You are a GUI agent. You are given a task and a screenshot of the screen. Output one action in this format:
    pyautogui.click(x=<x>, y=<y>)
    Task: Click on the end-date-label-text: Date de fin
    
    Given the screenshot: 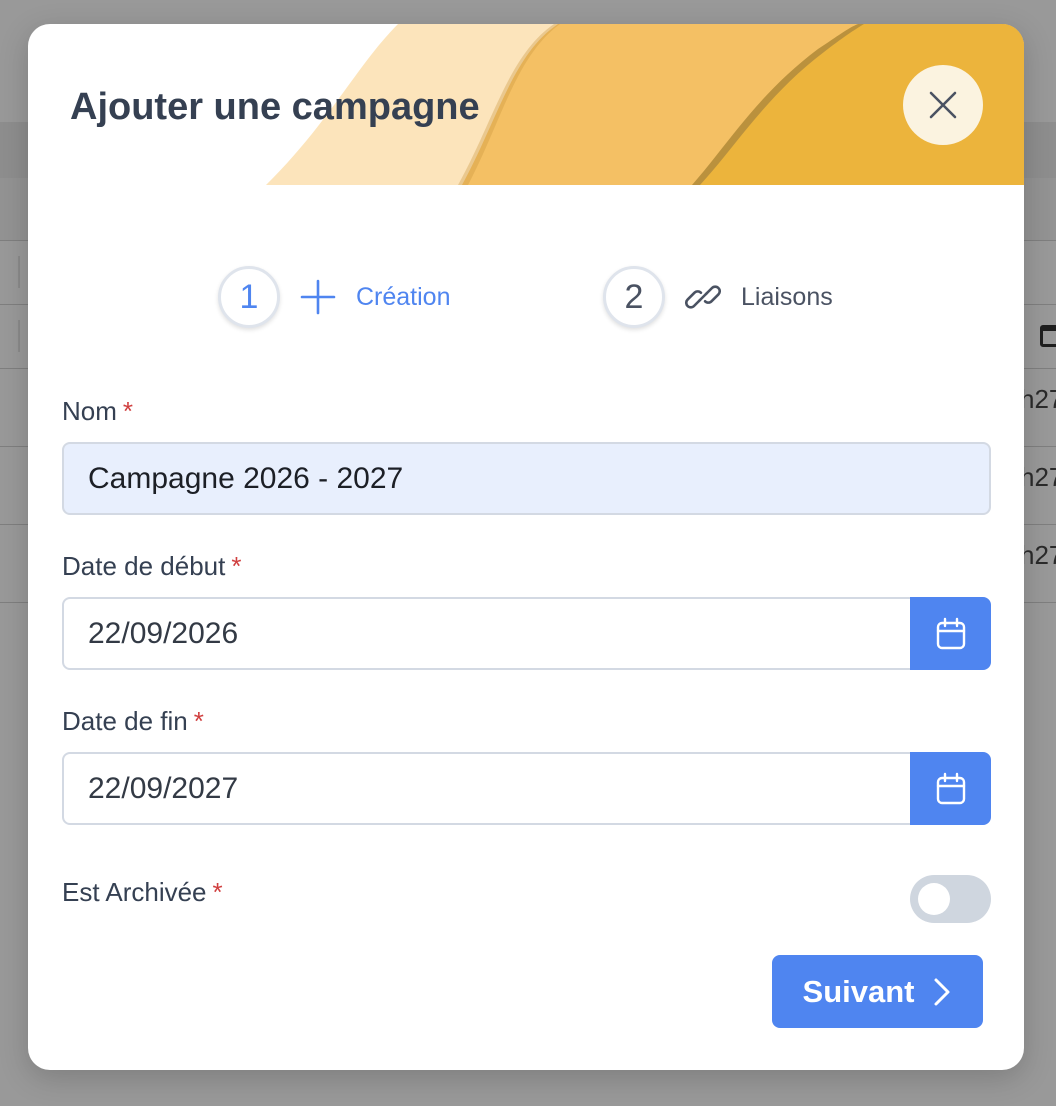 What is the action you would take?
    pyautogui.click(x=125, y=721)
    